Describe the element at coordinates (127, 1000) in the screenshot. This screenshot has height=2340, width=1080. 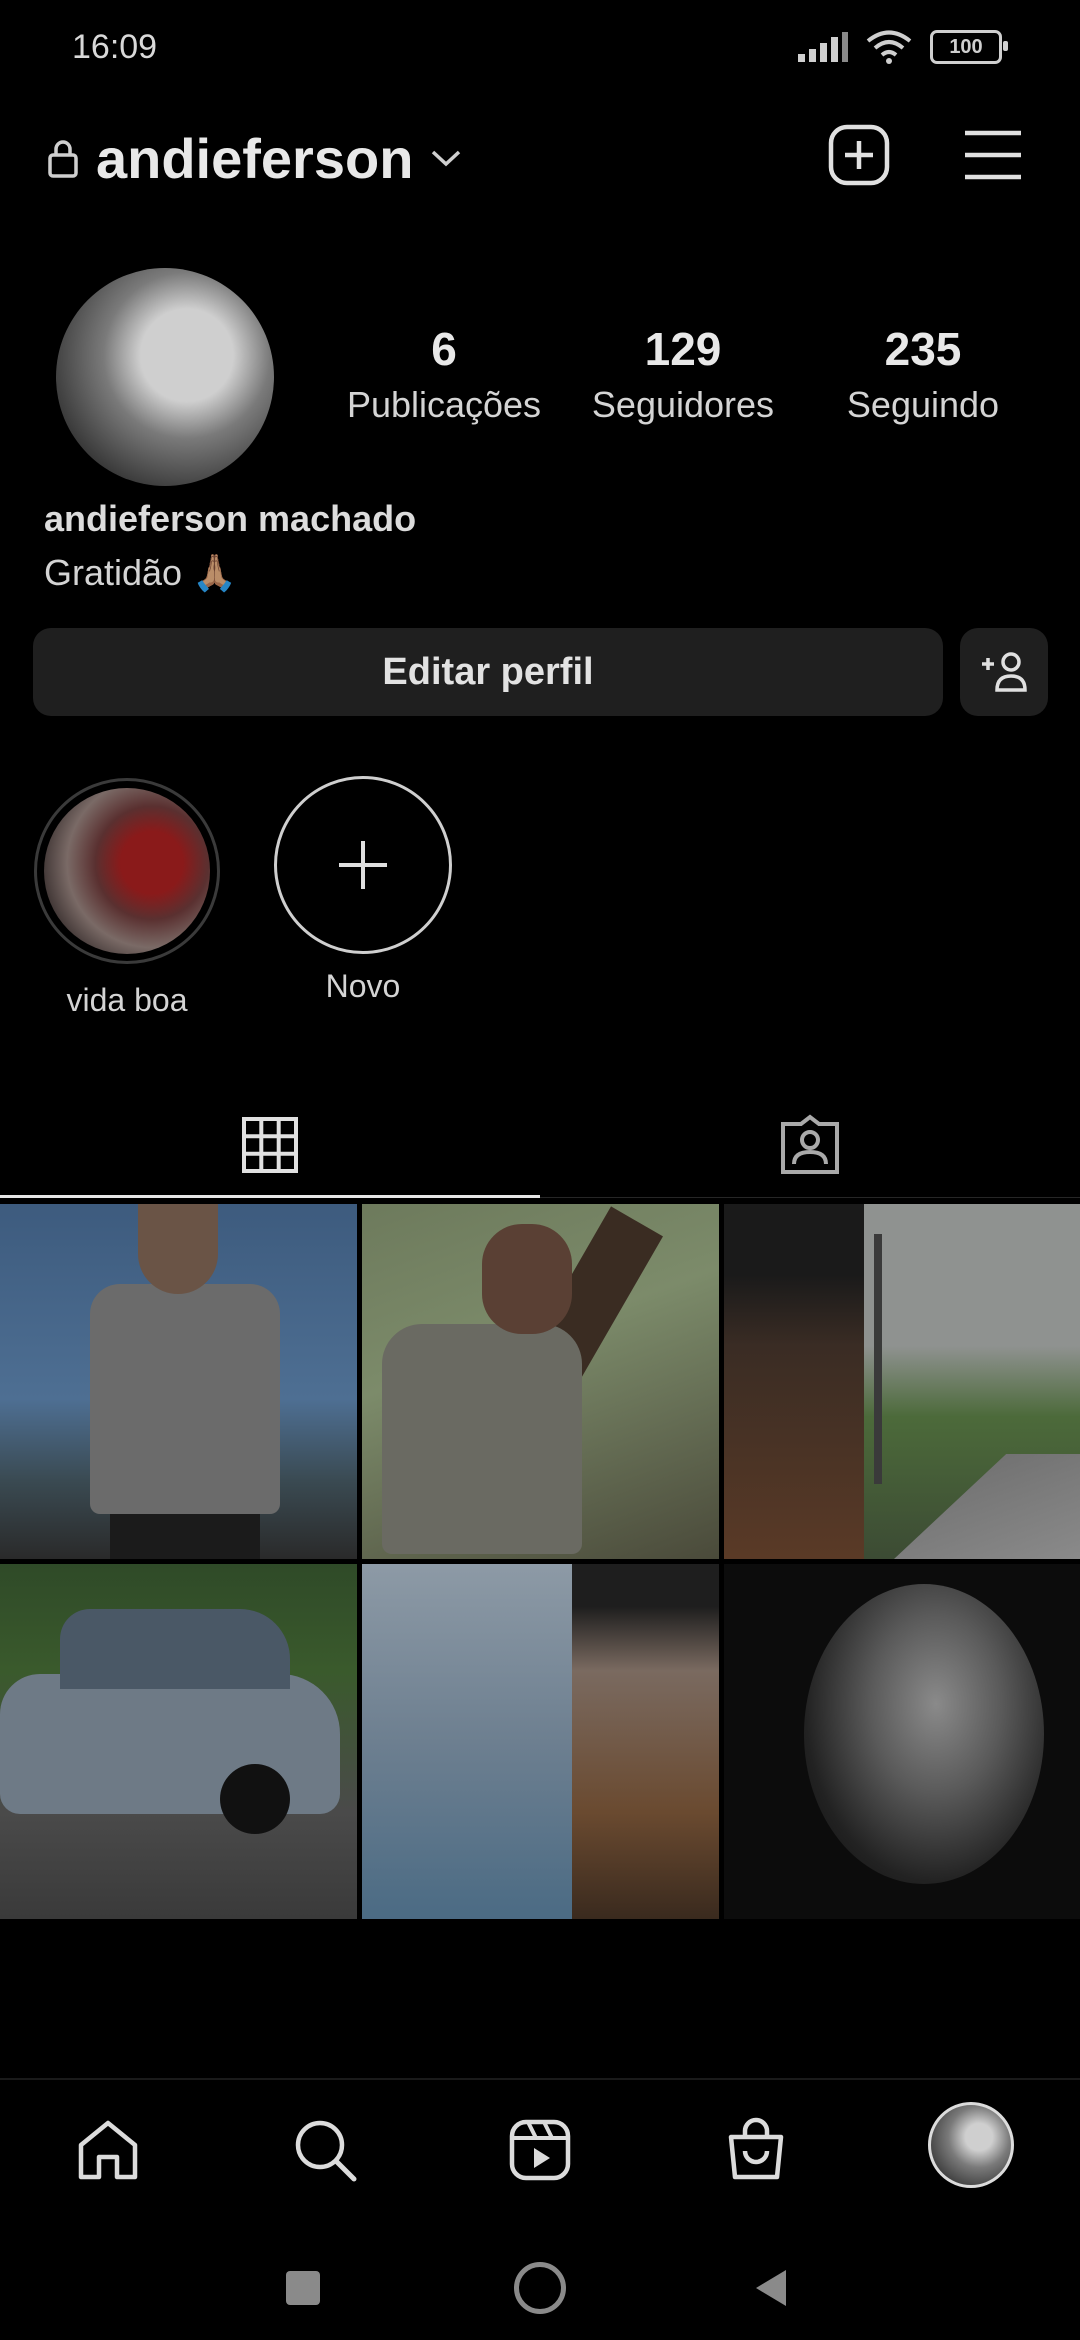
I see `highlight-label: vida boa` at that location.